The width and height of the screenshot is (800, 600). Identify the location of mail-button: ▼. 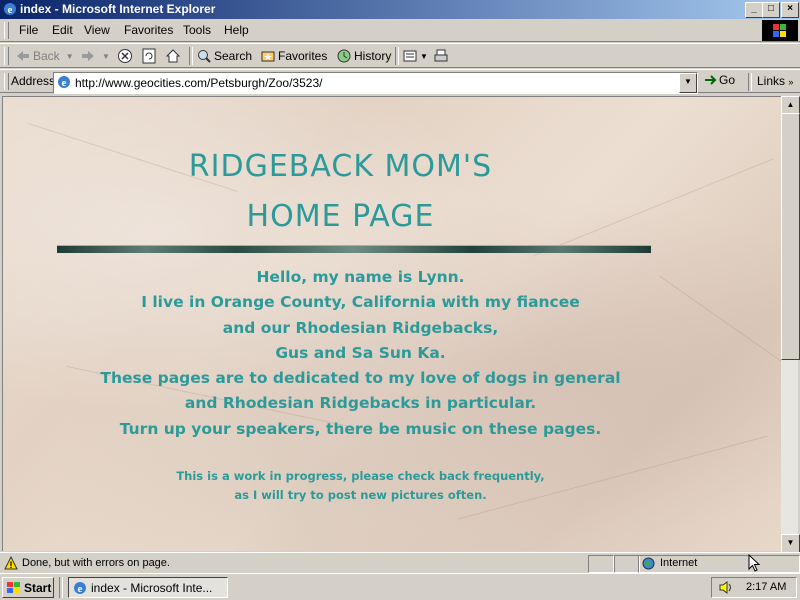
(415, 56).